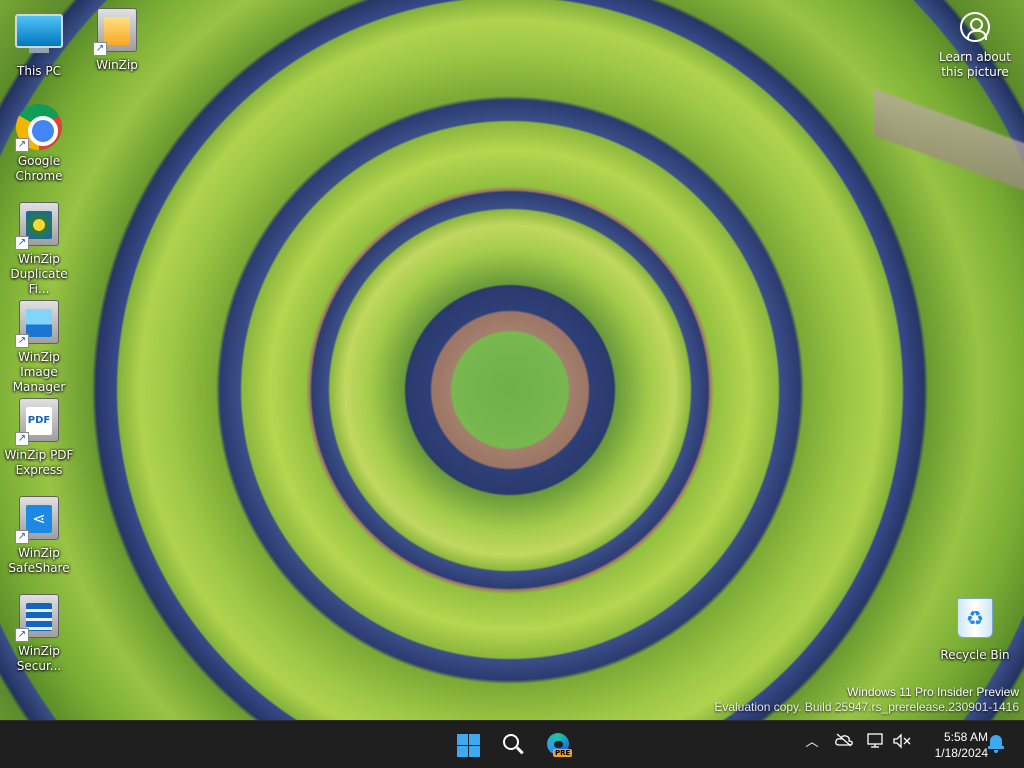  What do you see at coordinates (39, 128) in the screenshot?
I see `chrome-icon: ↗` at bounding box center [39, 128].